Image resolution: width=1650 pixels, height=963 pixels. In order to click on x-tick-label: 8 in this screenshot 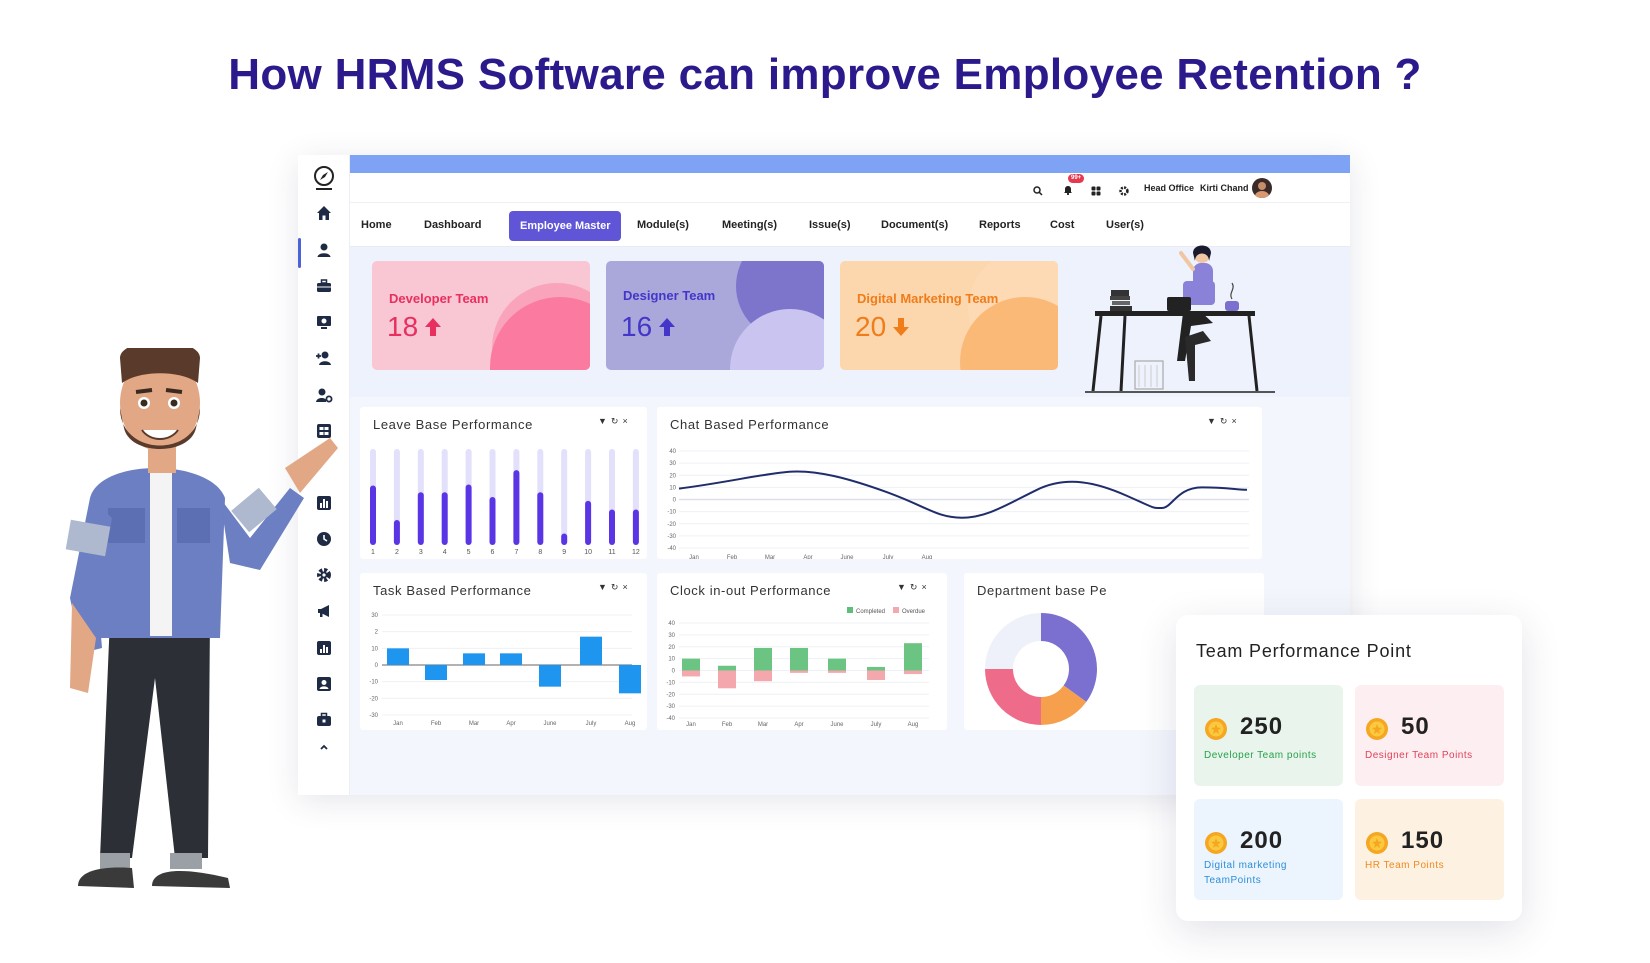, I will do `click(540, 552)`.